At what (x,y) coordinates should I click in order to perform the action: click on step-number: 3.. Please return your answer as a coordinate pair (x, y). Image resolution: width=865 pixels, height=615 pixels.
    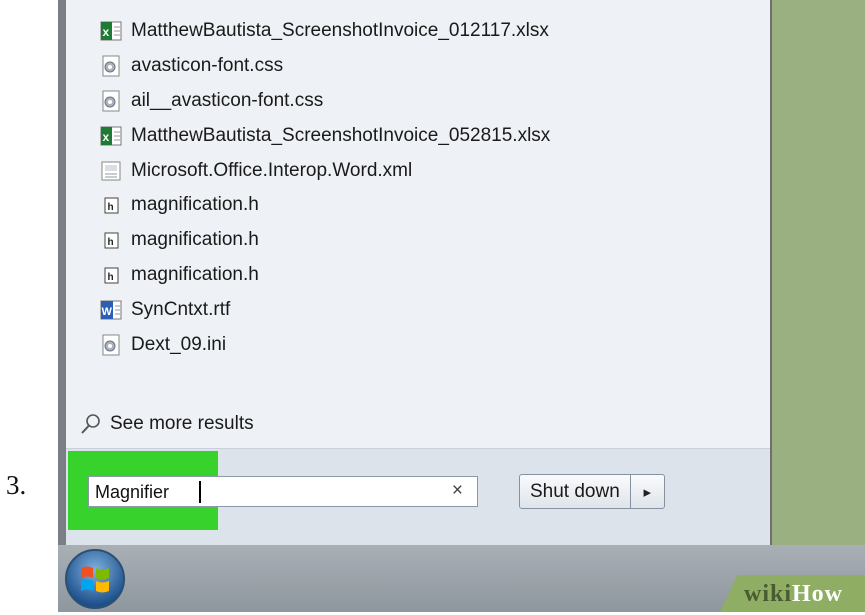
    Looking at the image, I should click on (16, 485).